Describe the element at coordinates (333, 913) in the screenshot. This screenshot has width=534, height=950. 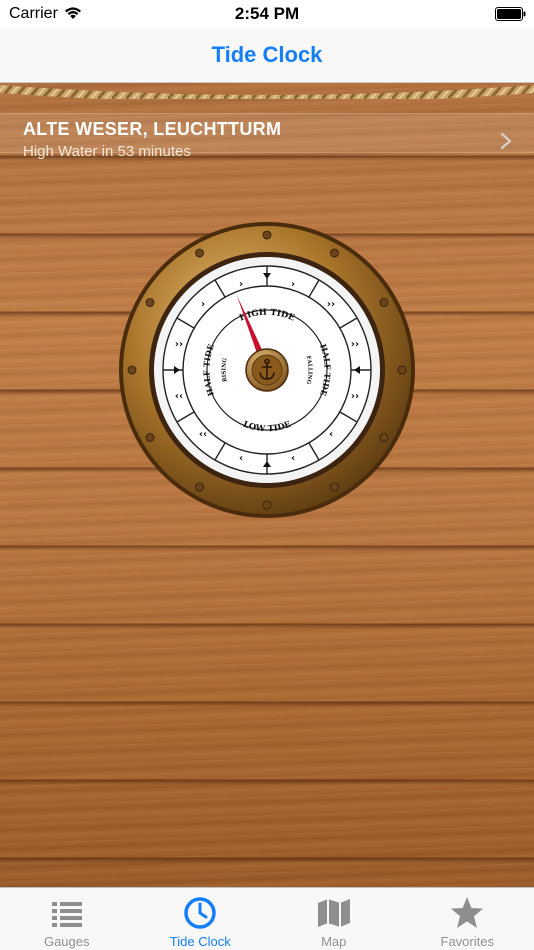
I see `map-icon` at that location.